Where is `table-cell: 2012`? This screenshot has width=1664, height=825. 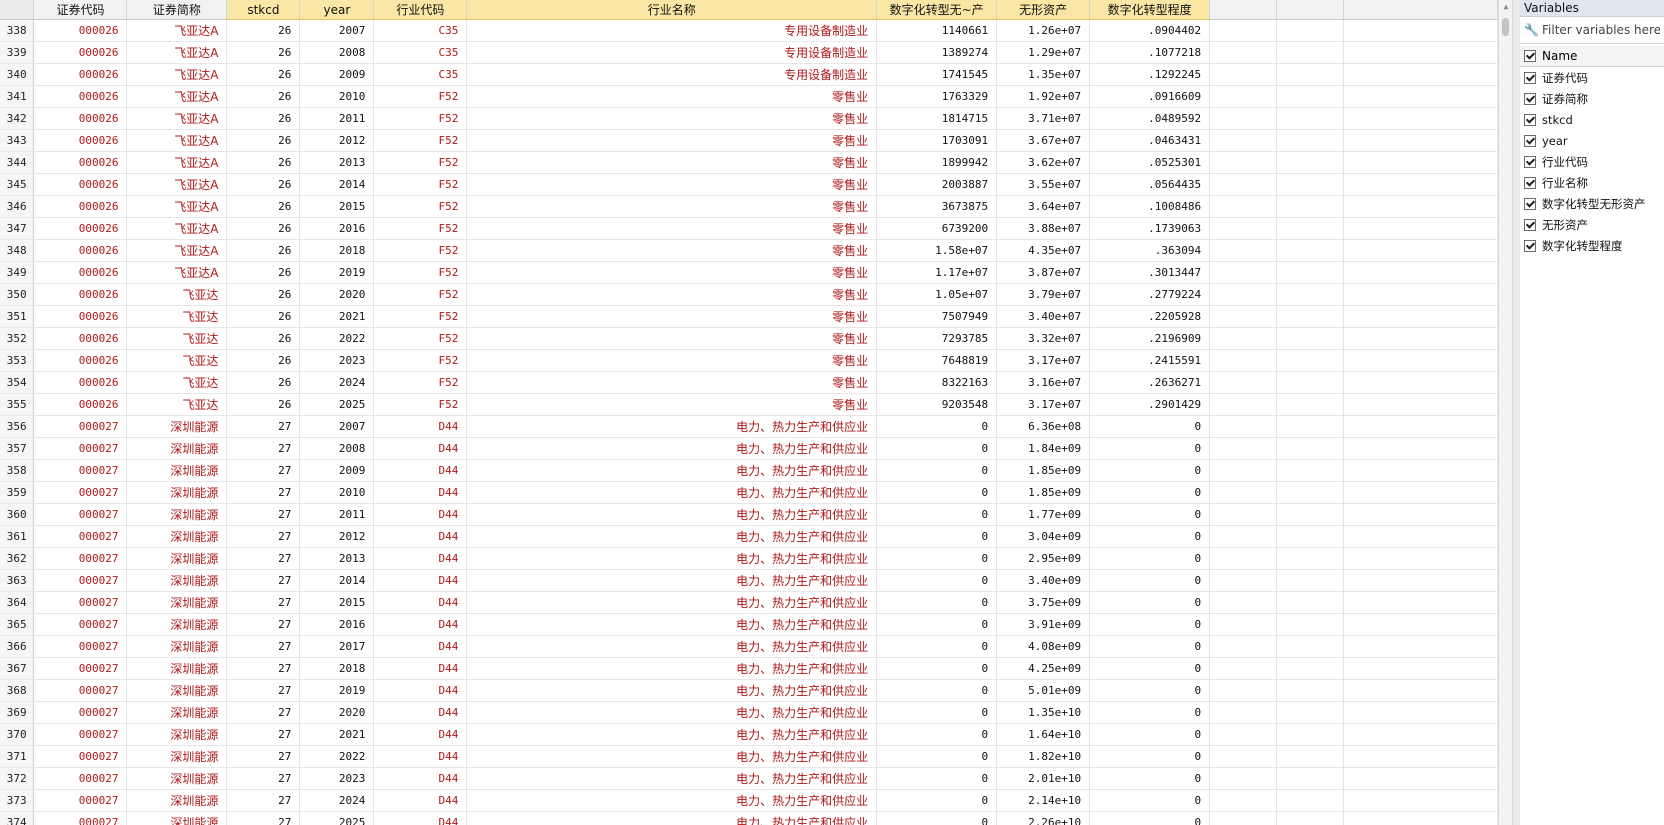
table-cell: 2012 is located at coordinates (337, 536).